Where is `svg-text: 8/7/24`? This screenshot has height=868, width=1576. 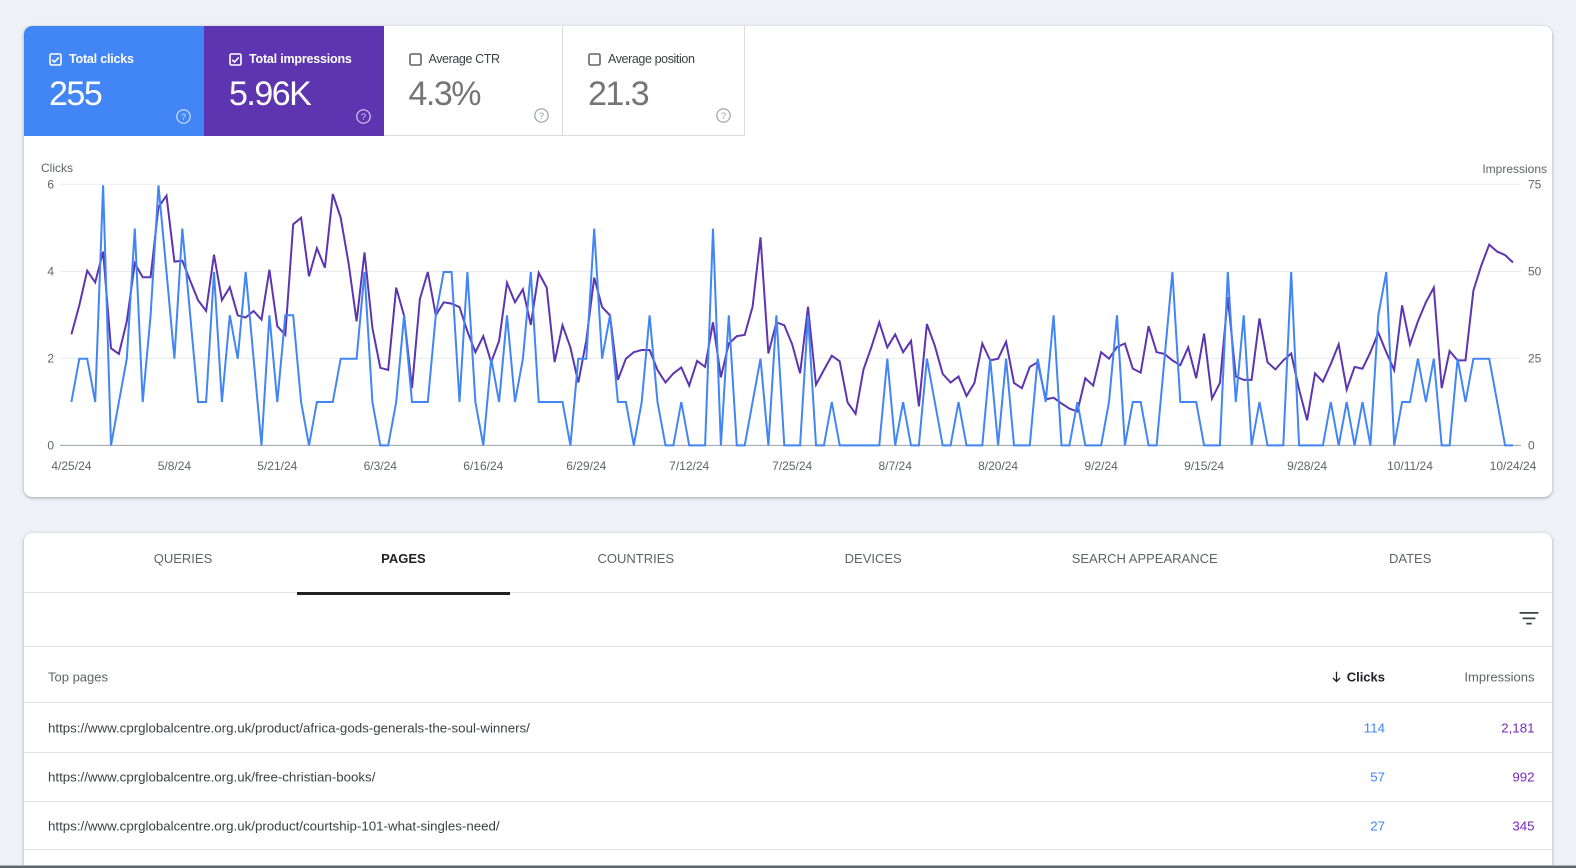 svg-text: 8/7/24 is located at coordinates (896, 466).